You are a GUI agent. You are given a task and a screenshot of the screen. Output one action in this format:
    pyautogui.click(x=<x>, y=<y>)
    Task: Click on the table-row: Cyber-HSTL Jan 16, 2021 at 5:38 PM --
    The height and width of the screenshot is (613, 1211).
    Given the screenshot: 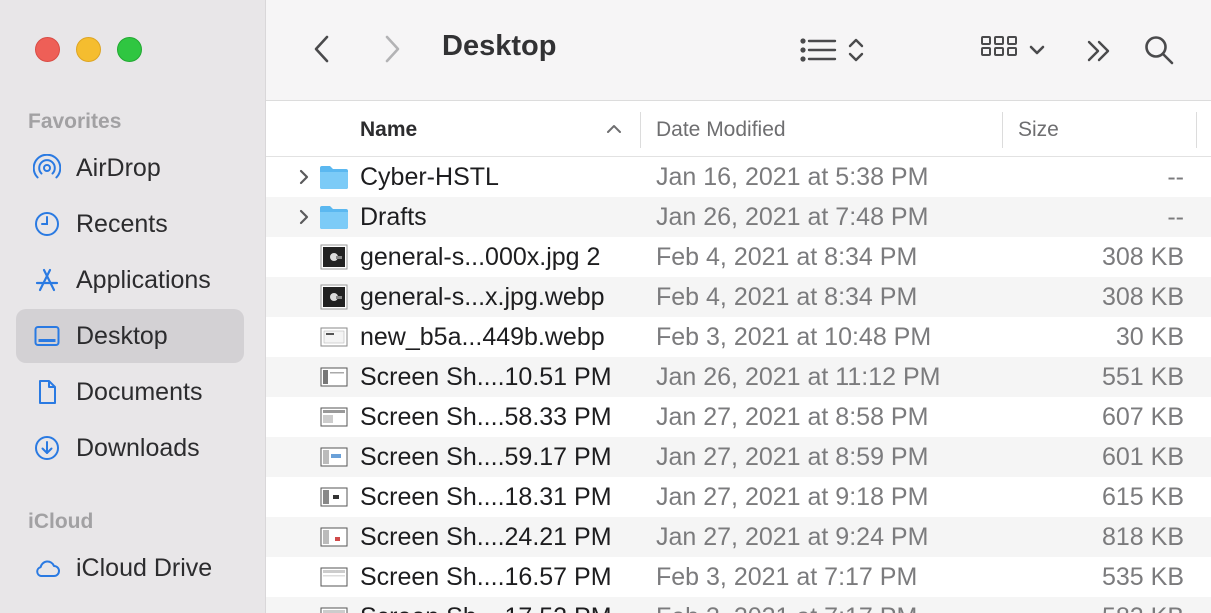 What is the action you would take?
    pyautogui.click(x=738, y=177)
    